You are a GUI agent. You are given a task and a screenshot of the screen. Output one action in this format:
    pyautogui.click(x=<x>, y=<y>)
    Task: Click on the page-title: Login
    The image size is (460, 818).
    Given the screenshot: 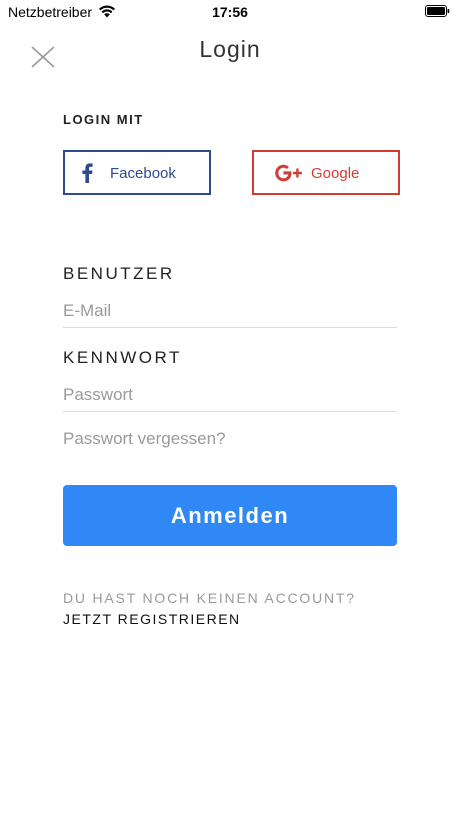 What is the action you would take?
    pyautogui.click(x=230, y=49)
    